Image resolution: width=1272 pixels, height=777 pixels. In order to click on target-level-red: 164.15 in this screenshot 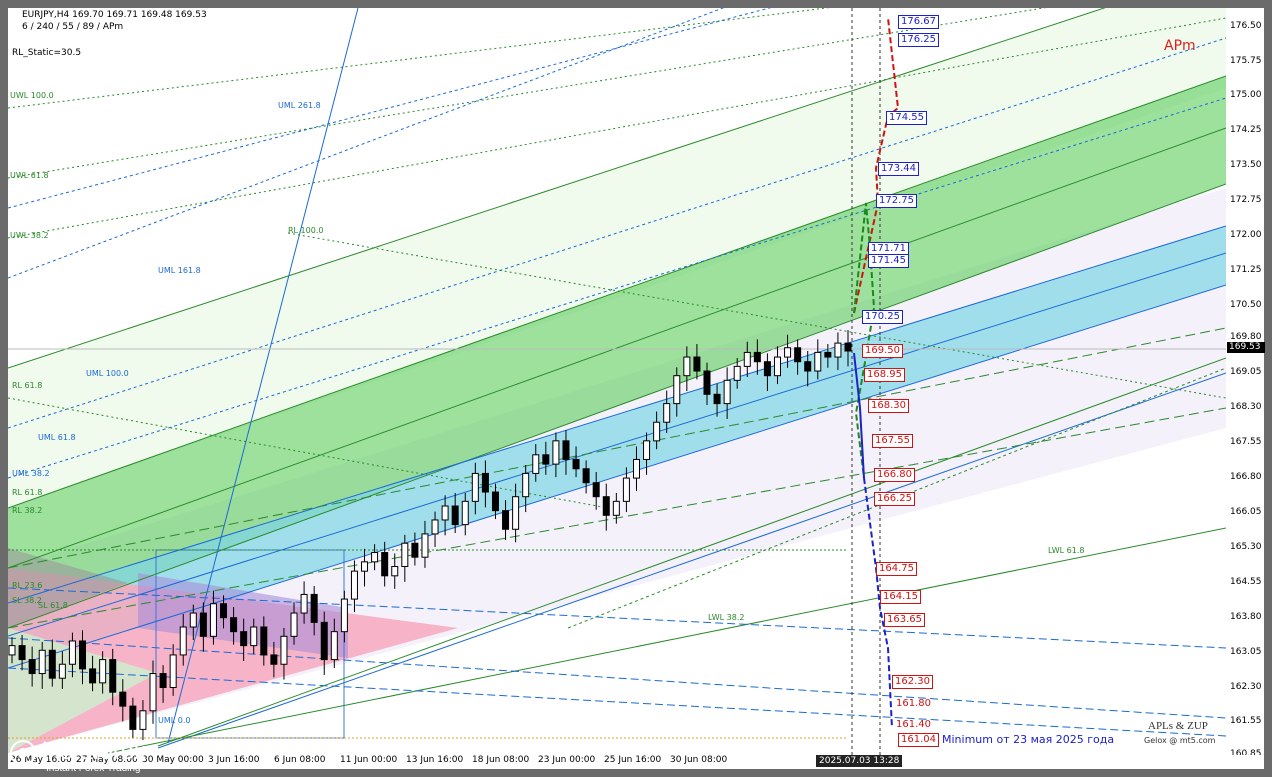, I will do `click(900, 597)`.